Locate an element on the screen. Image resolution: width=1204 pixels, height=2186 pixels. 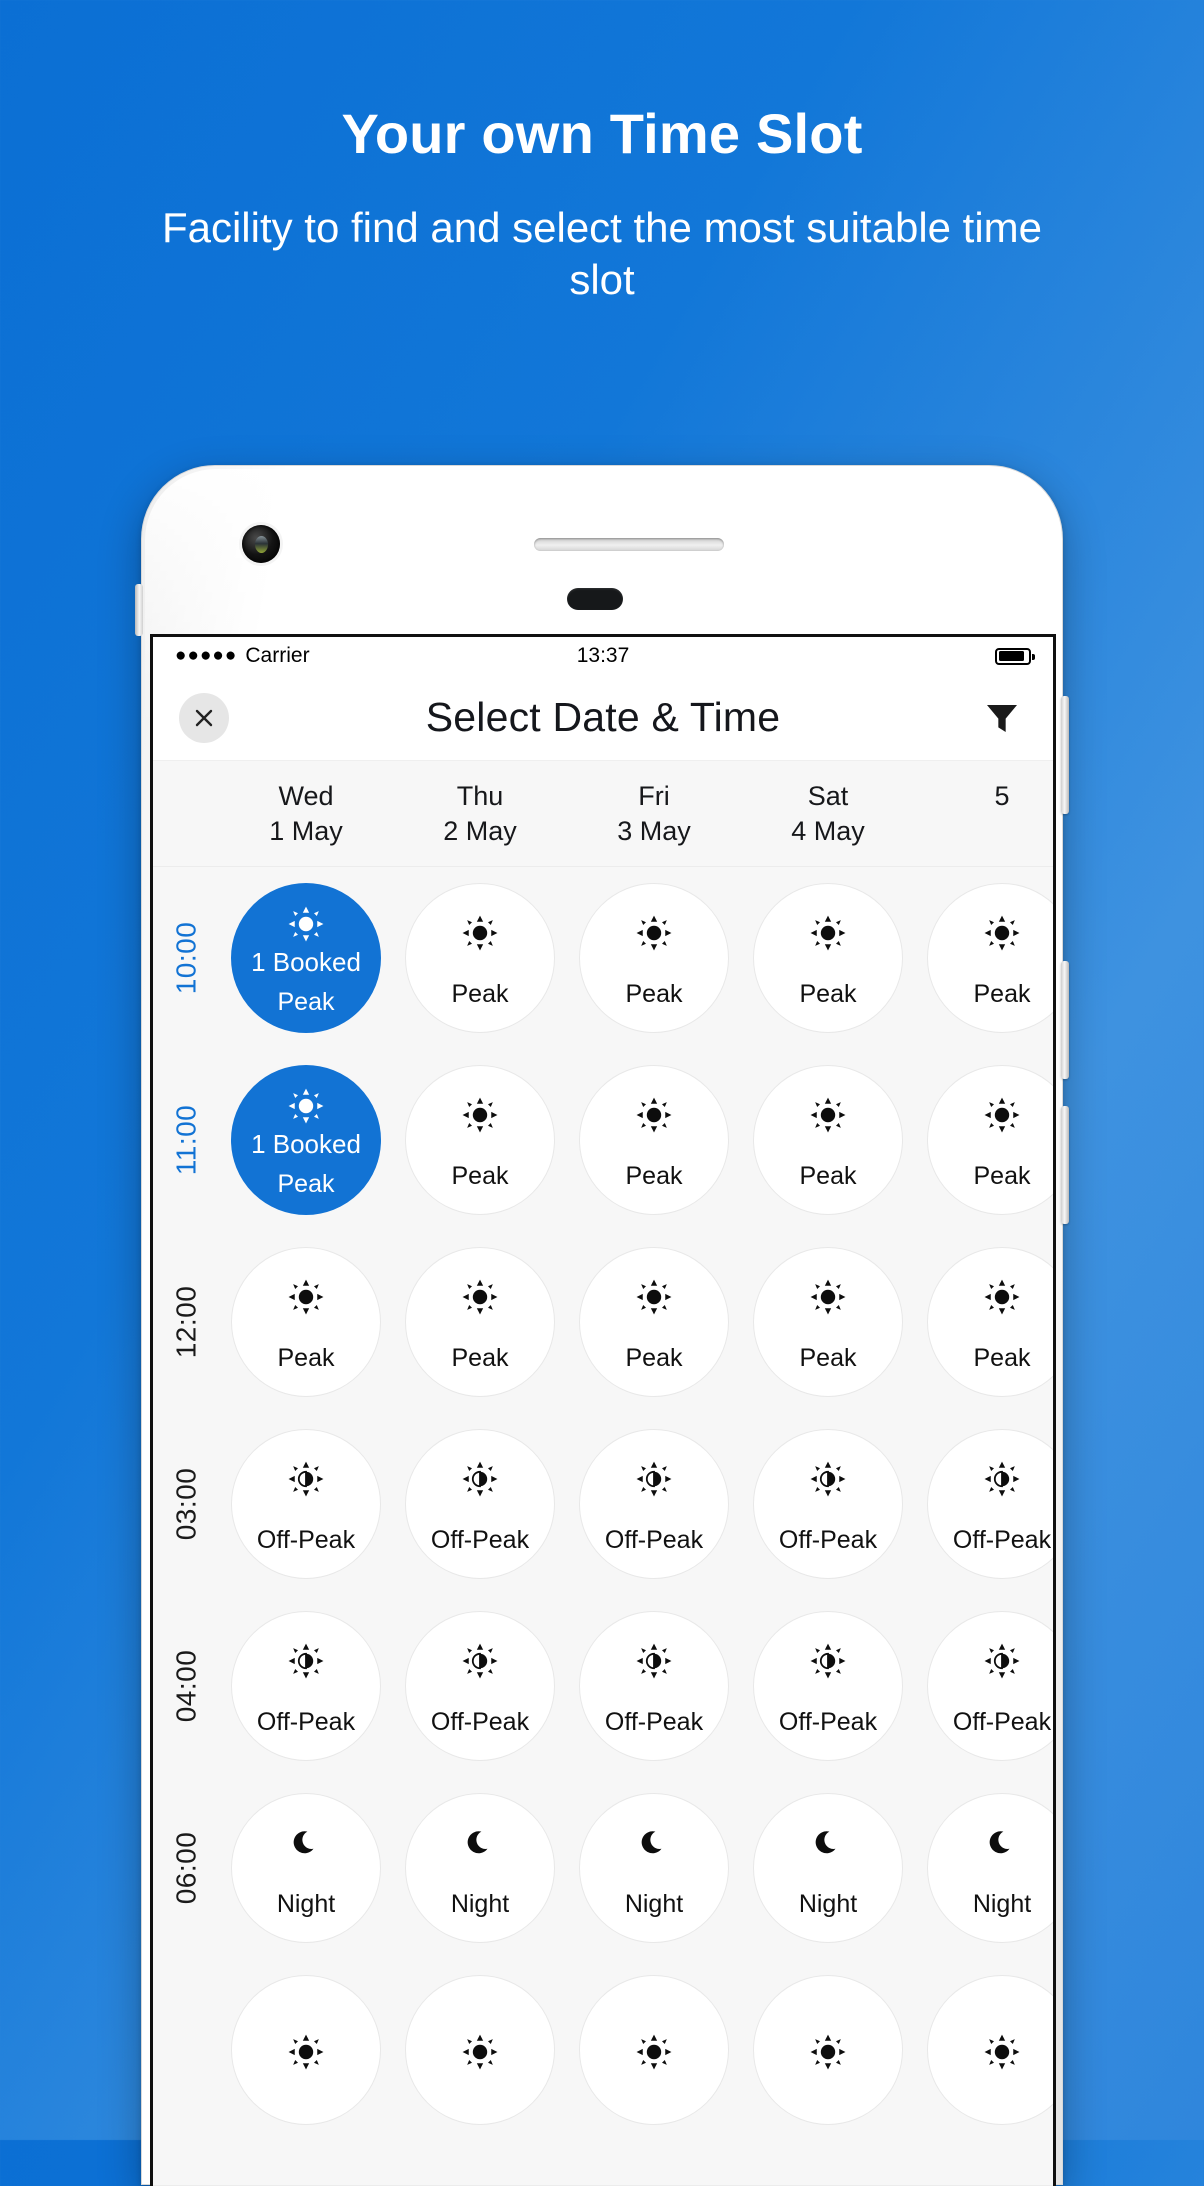
time-label: 10:00 is located at coordinates (186, 958).